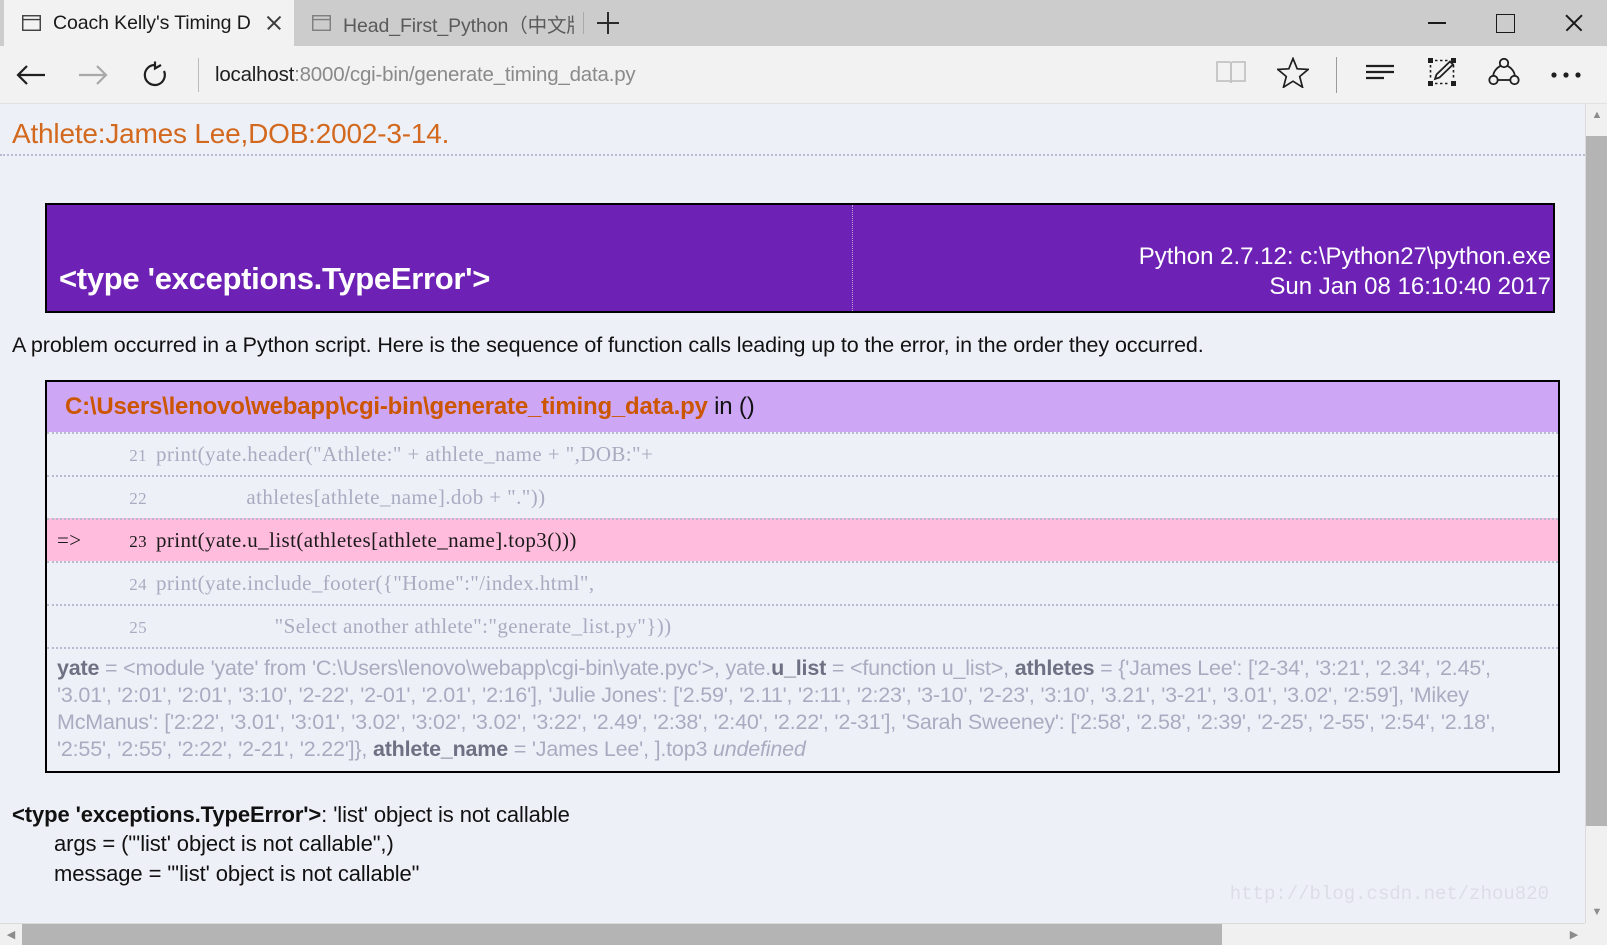  What do you see at coordinates (465, 74) in the screenshot?
I see `address-path: :8000/cgi-bin/generate_timing_data.py` at bounding box center [465, 74].